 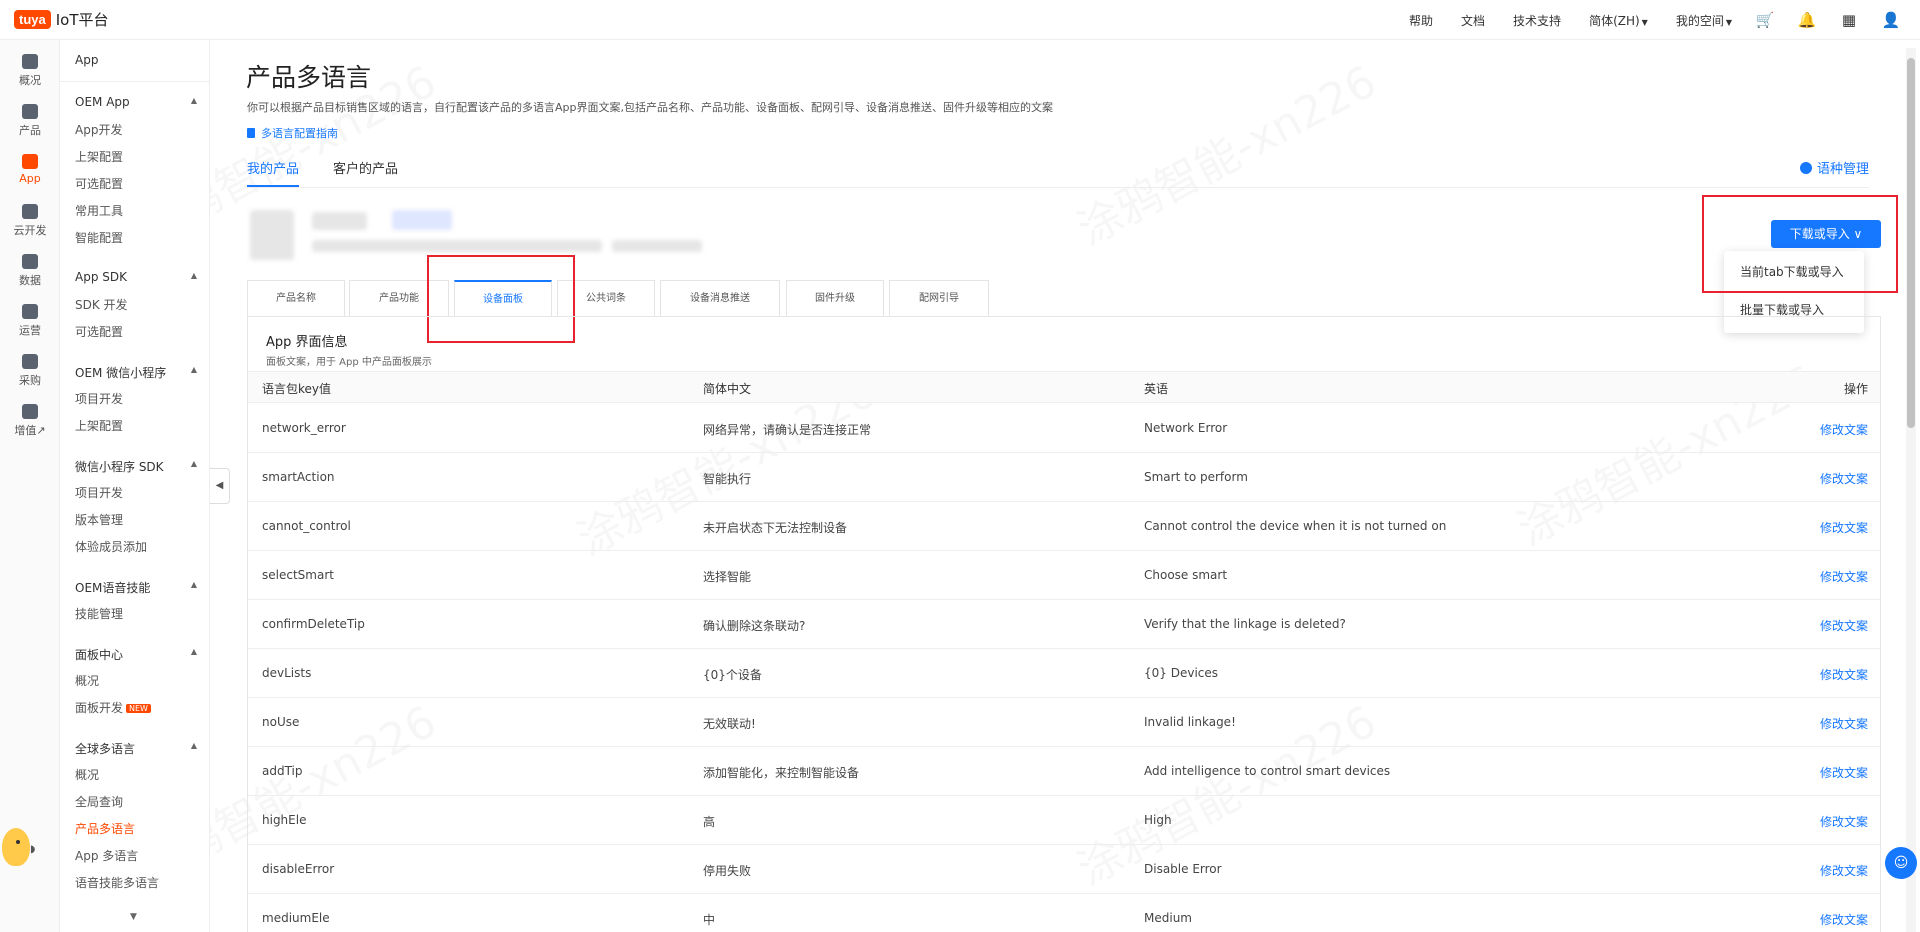 I want to click on sidebar-group-oem-mini: OEM 微信小程序 ▲, so click(x=136, y=372).